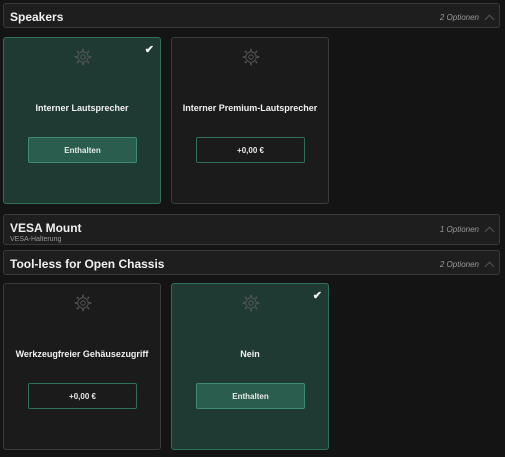 This screenshot has height=457, width=505. What do you see at coordinates (82, 366) in the screenshot?
I see `option-card-toolless-access: Werkzeugfreier Gehäusezugriff +0,00 €` at bounding box center [82, 366].